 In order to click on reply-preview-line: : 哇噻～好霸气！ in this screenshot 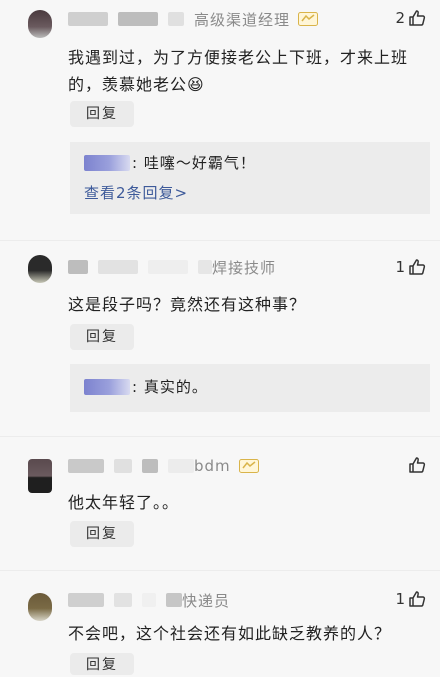, I will do `click(170, 162)`.